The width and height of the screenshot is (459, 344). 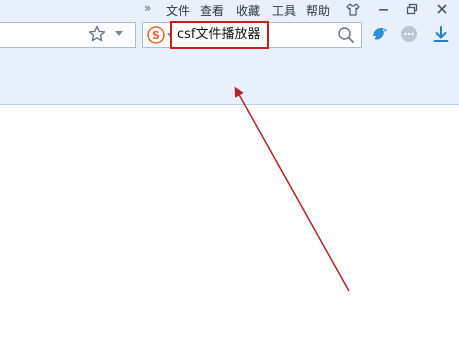 I want to click on menu-item-favorites: 收藏, so click(x=248, y=10).